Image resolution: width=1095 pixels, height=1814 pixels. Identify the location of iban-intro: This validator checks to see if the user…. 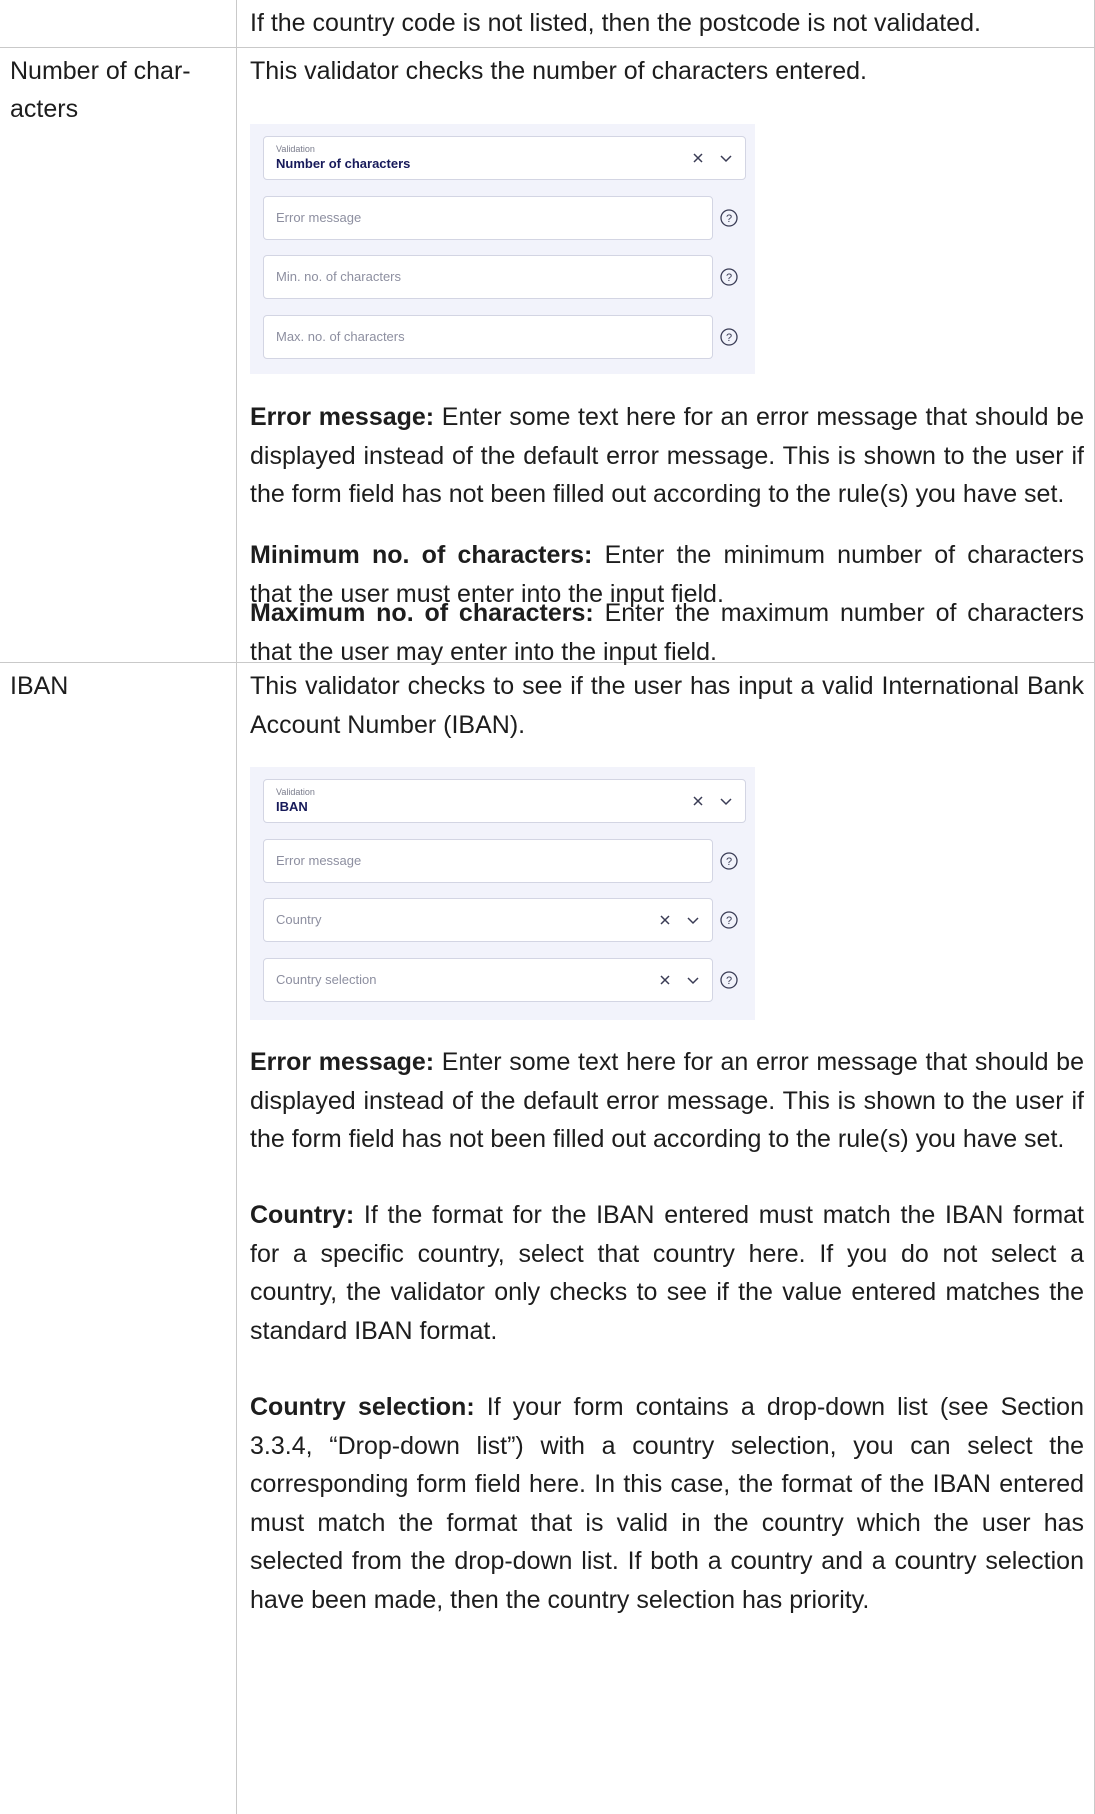
(667, 705).